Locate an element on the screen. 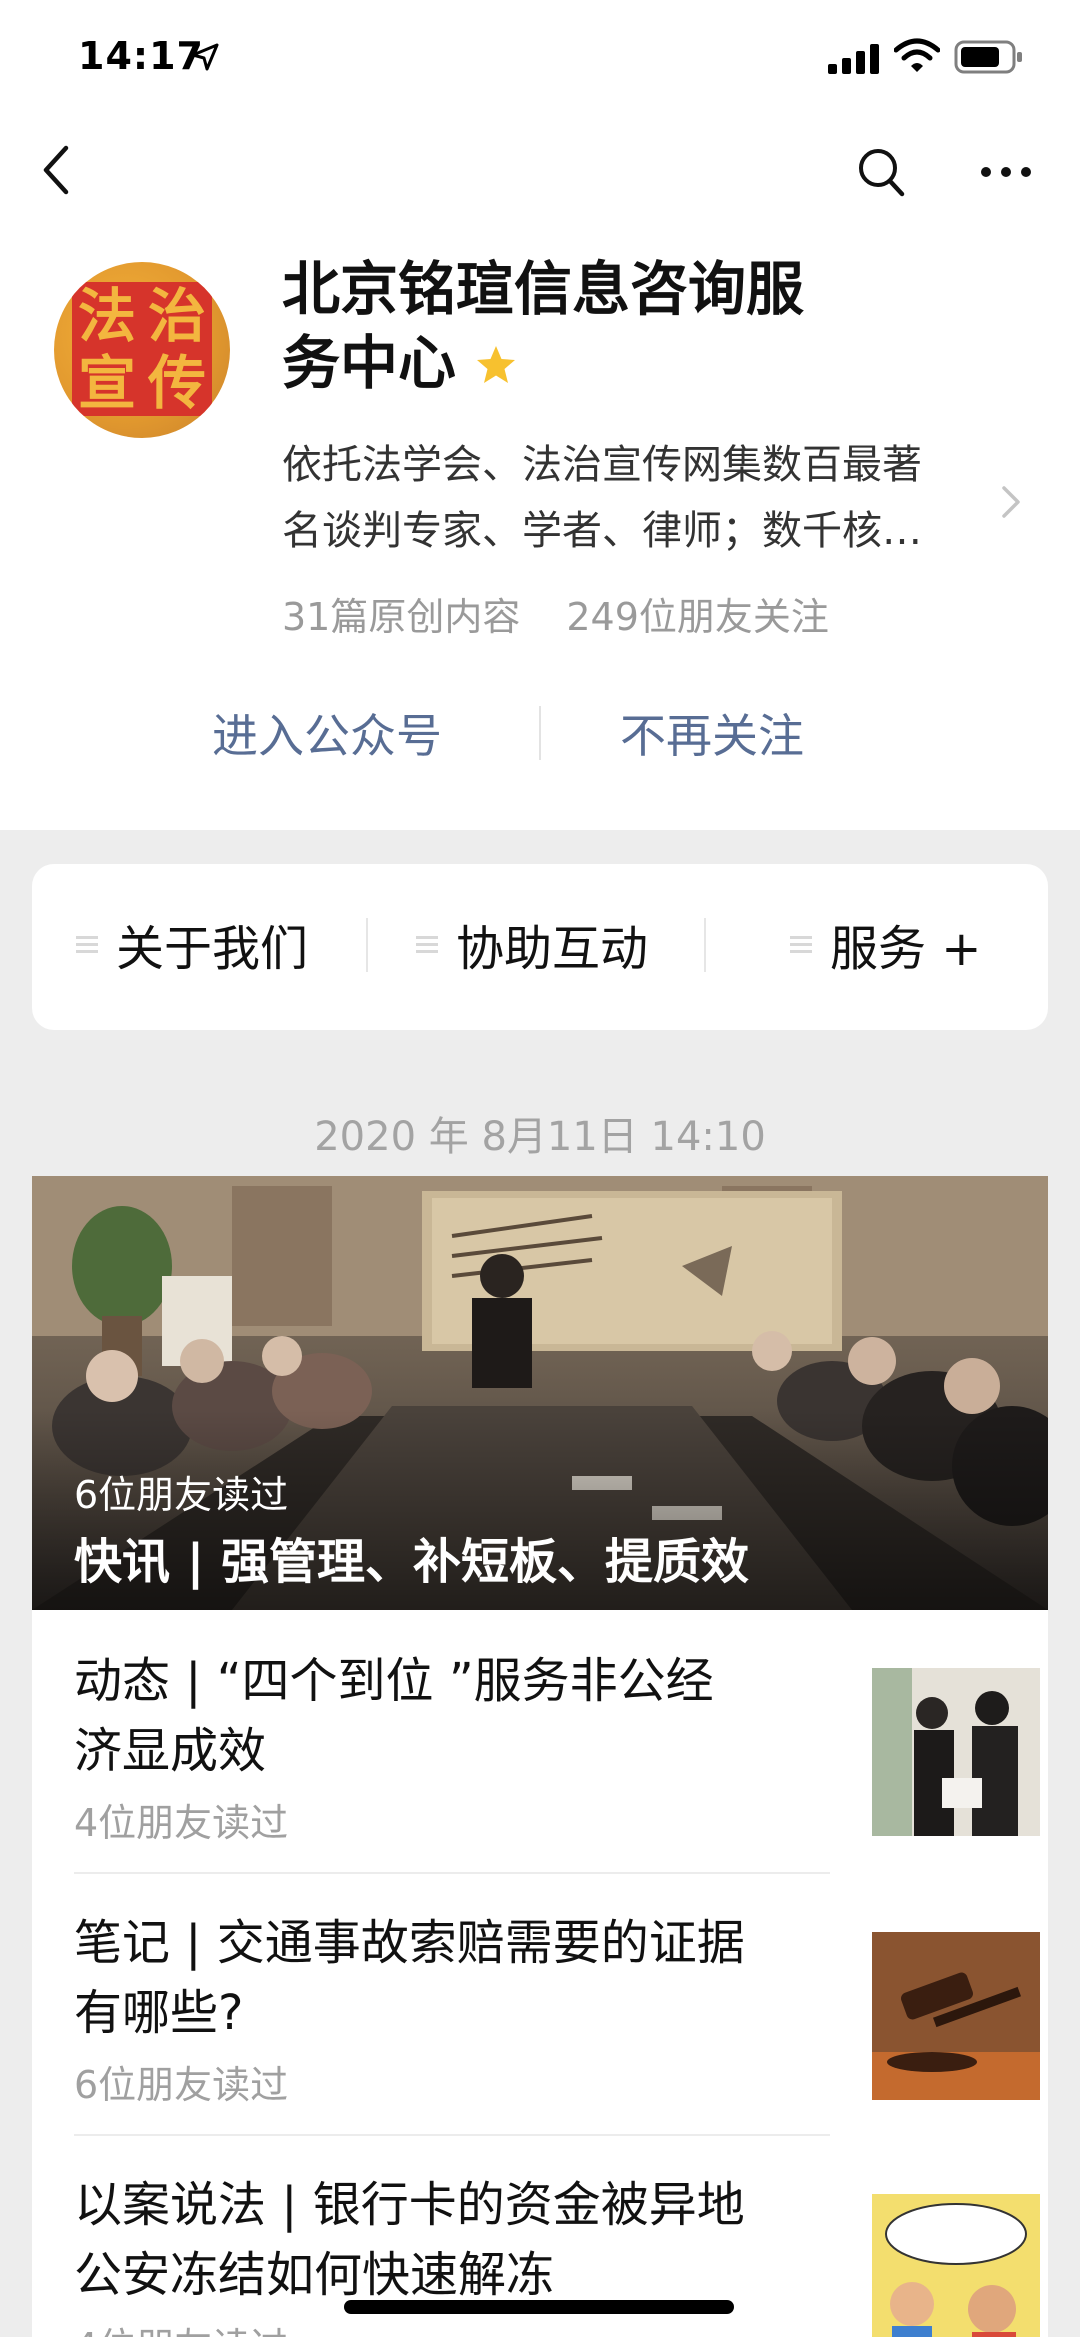  thumbnail-image is located at coordinates (956, 1752).